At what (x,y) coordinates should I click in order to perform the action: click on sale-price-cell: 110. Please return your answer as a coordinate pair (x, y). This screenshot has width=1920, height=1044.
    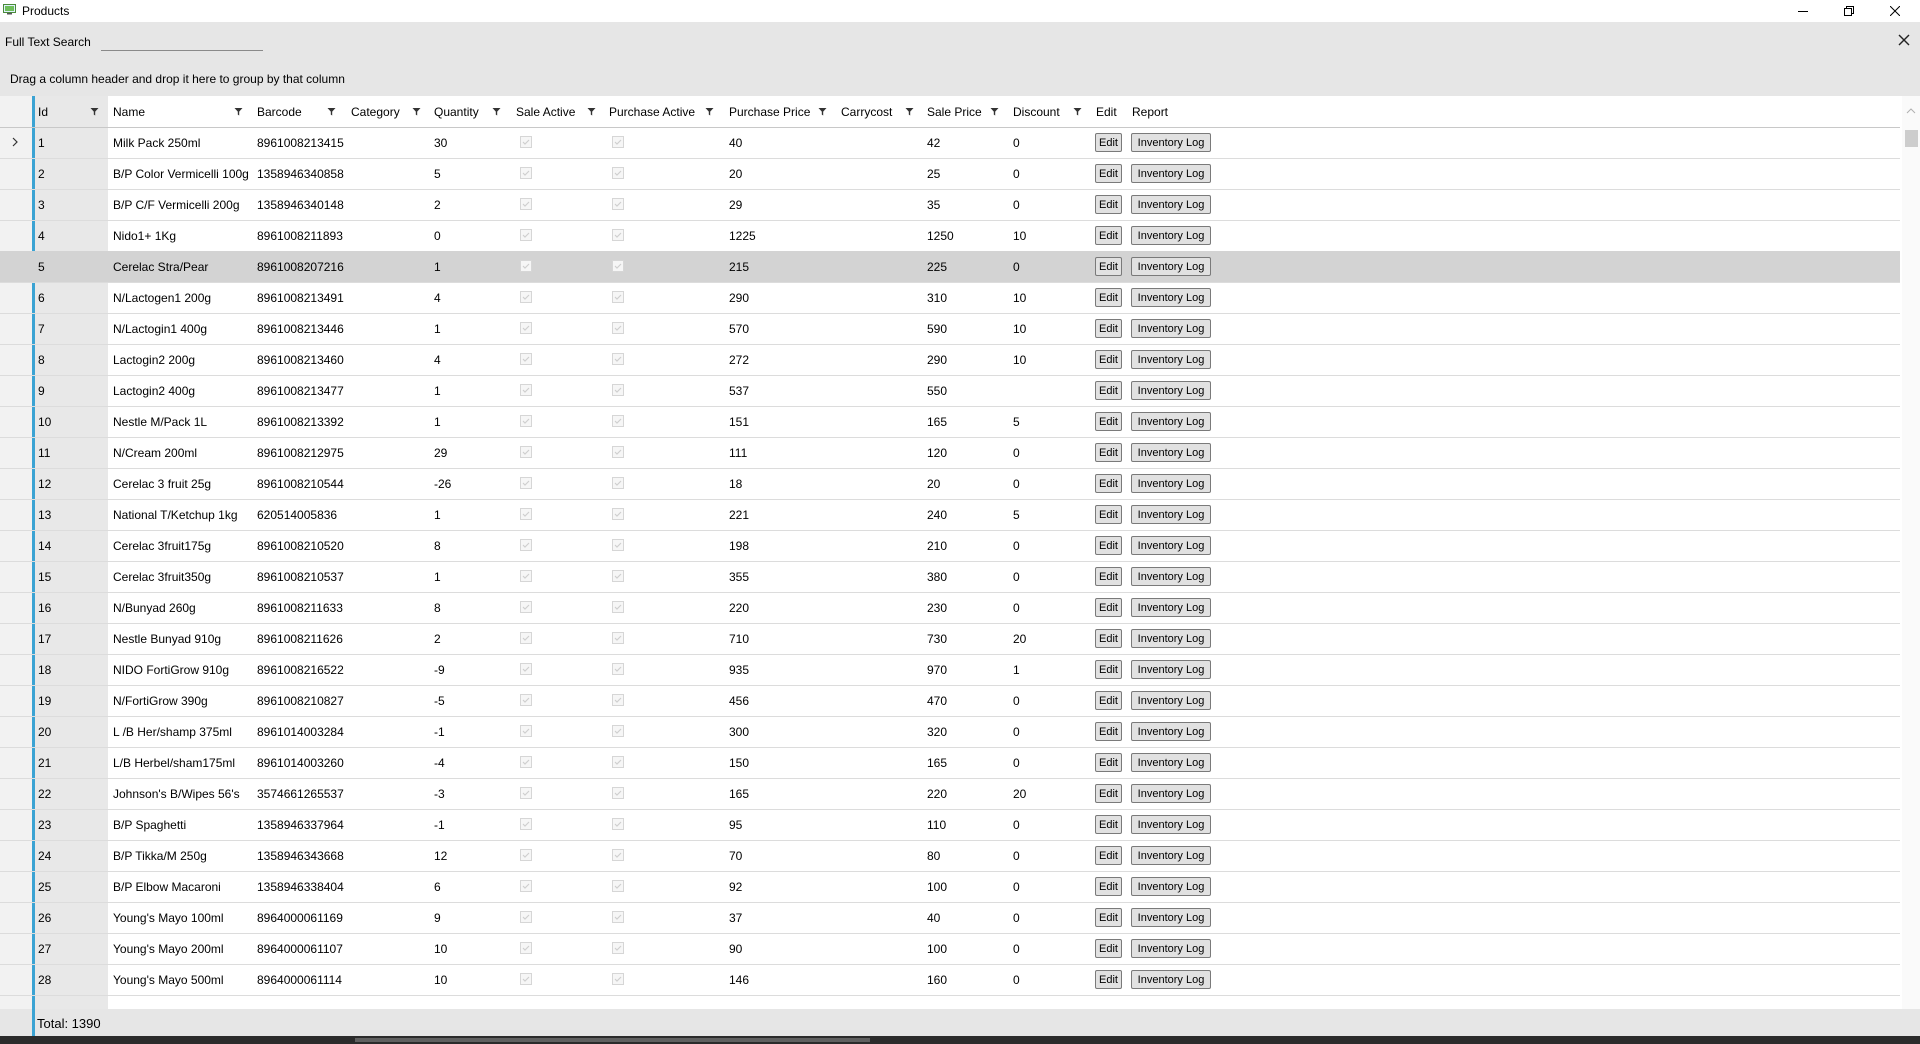
    Looking at the image, I should click on (969, 824).